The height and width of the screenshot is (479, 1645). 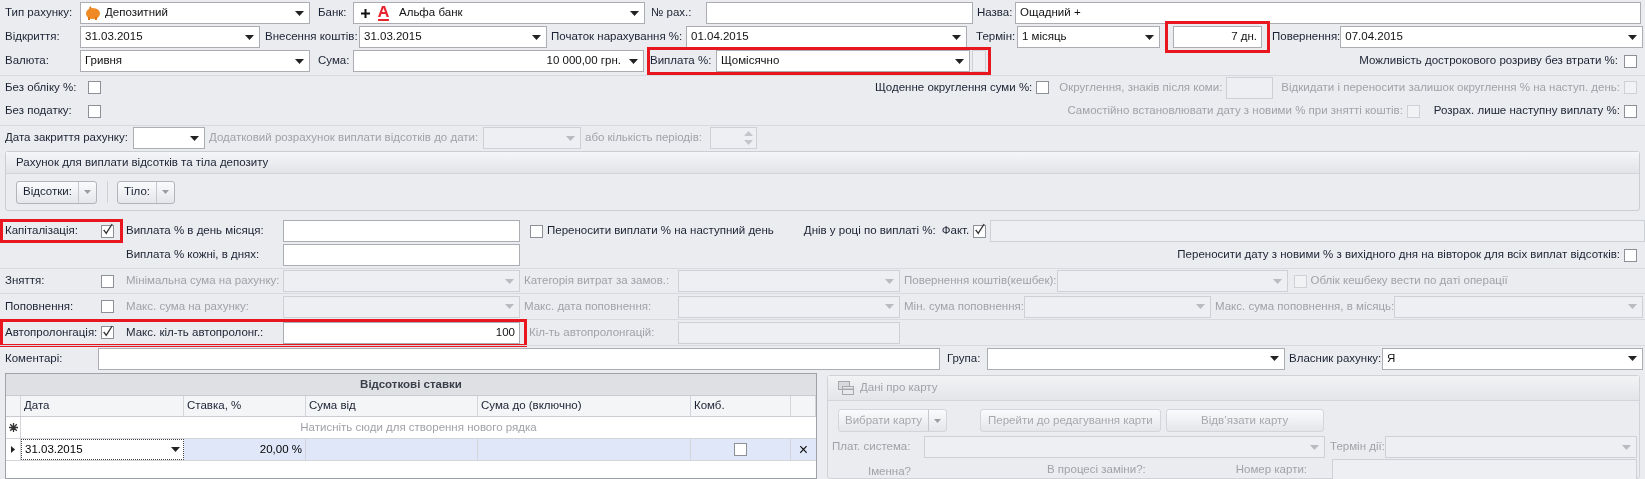 What do you see at coordinates (142, 162) in the screenshot?
I see `group-title: Рахунок для виплати відсотків та тіла депозиту` at bounding box center [142, 162].